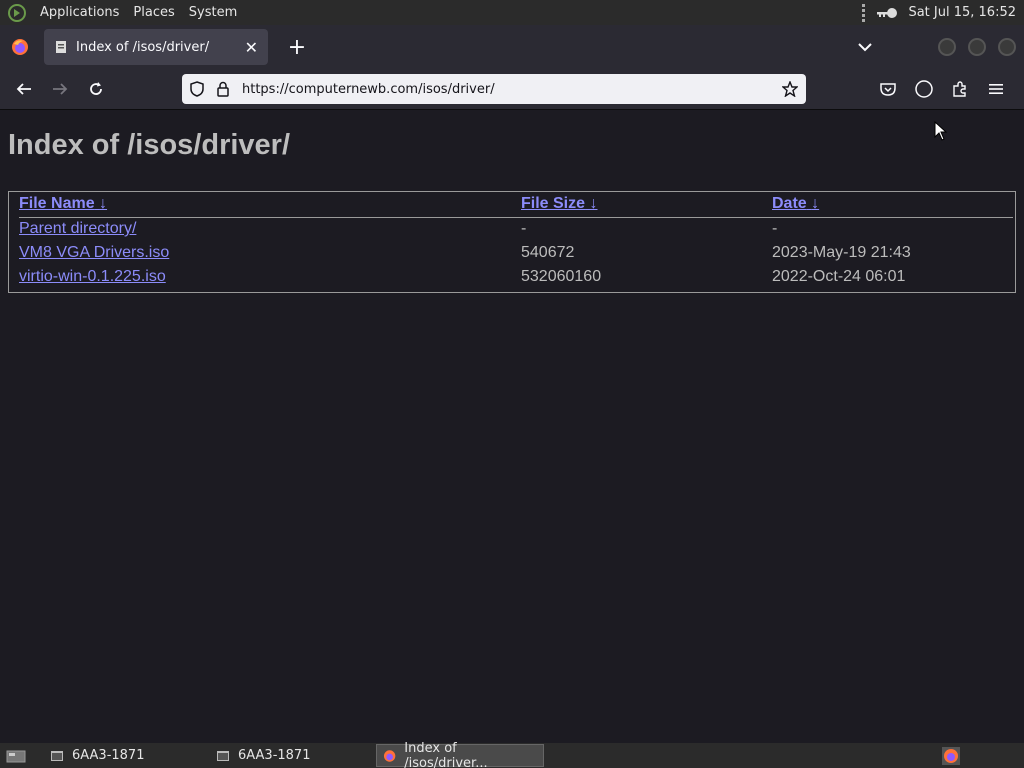 The width and height of the screenshot is (1024, 768). Describe the element at coordinates (77, 229) in the screenshot. I see `parent-directory-link: Parent directory/` at that location.